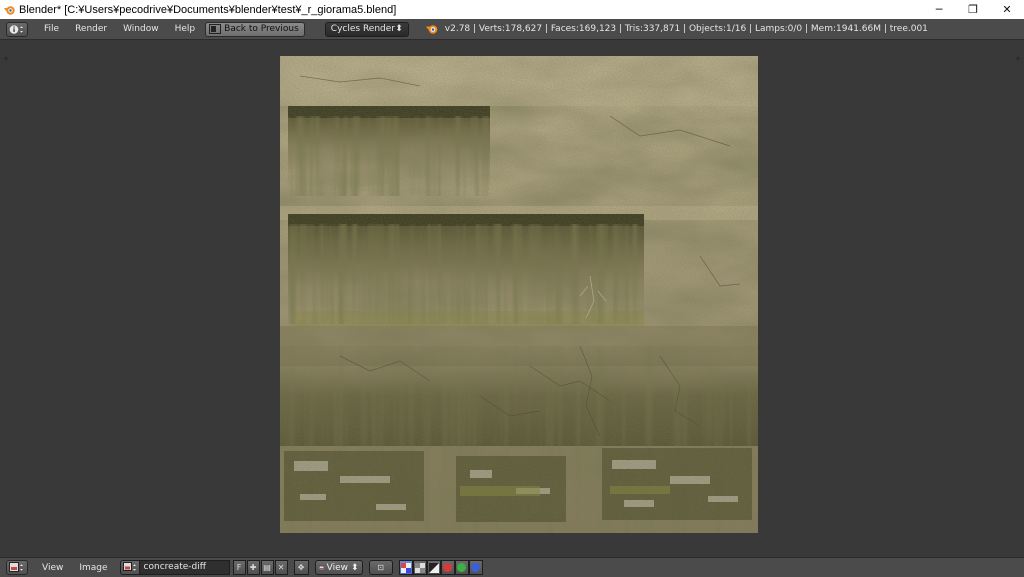 The width and height of the screenshot is (1024, 577). I want to click on alpha-icon, so click(433, 567).